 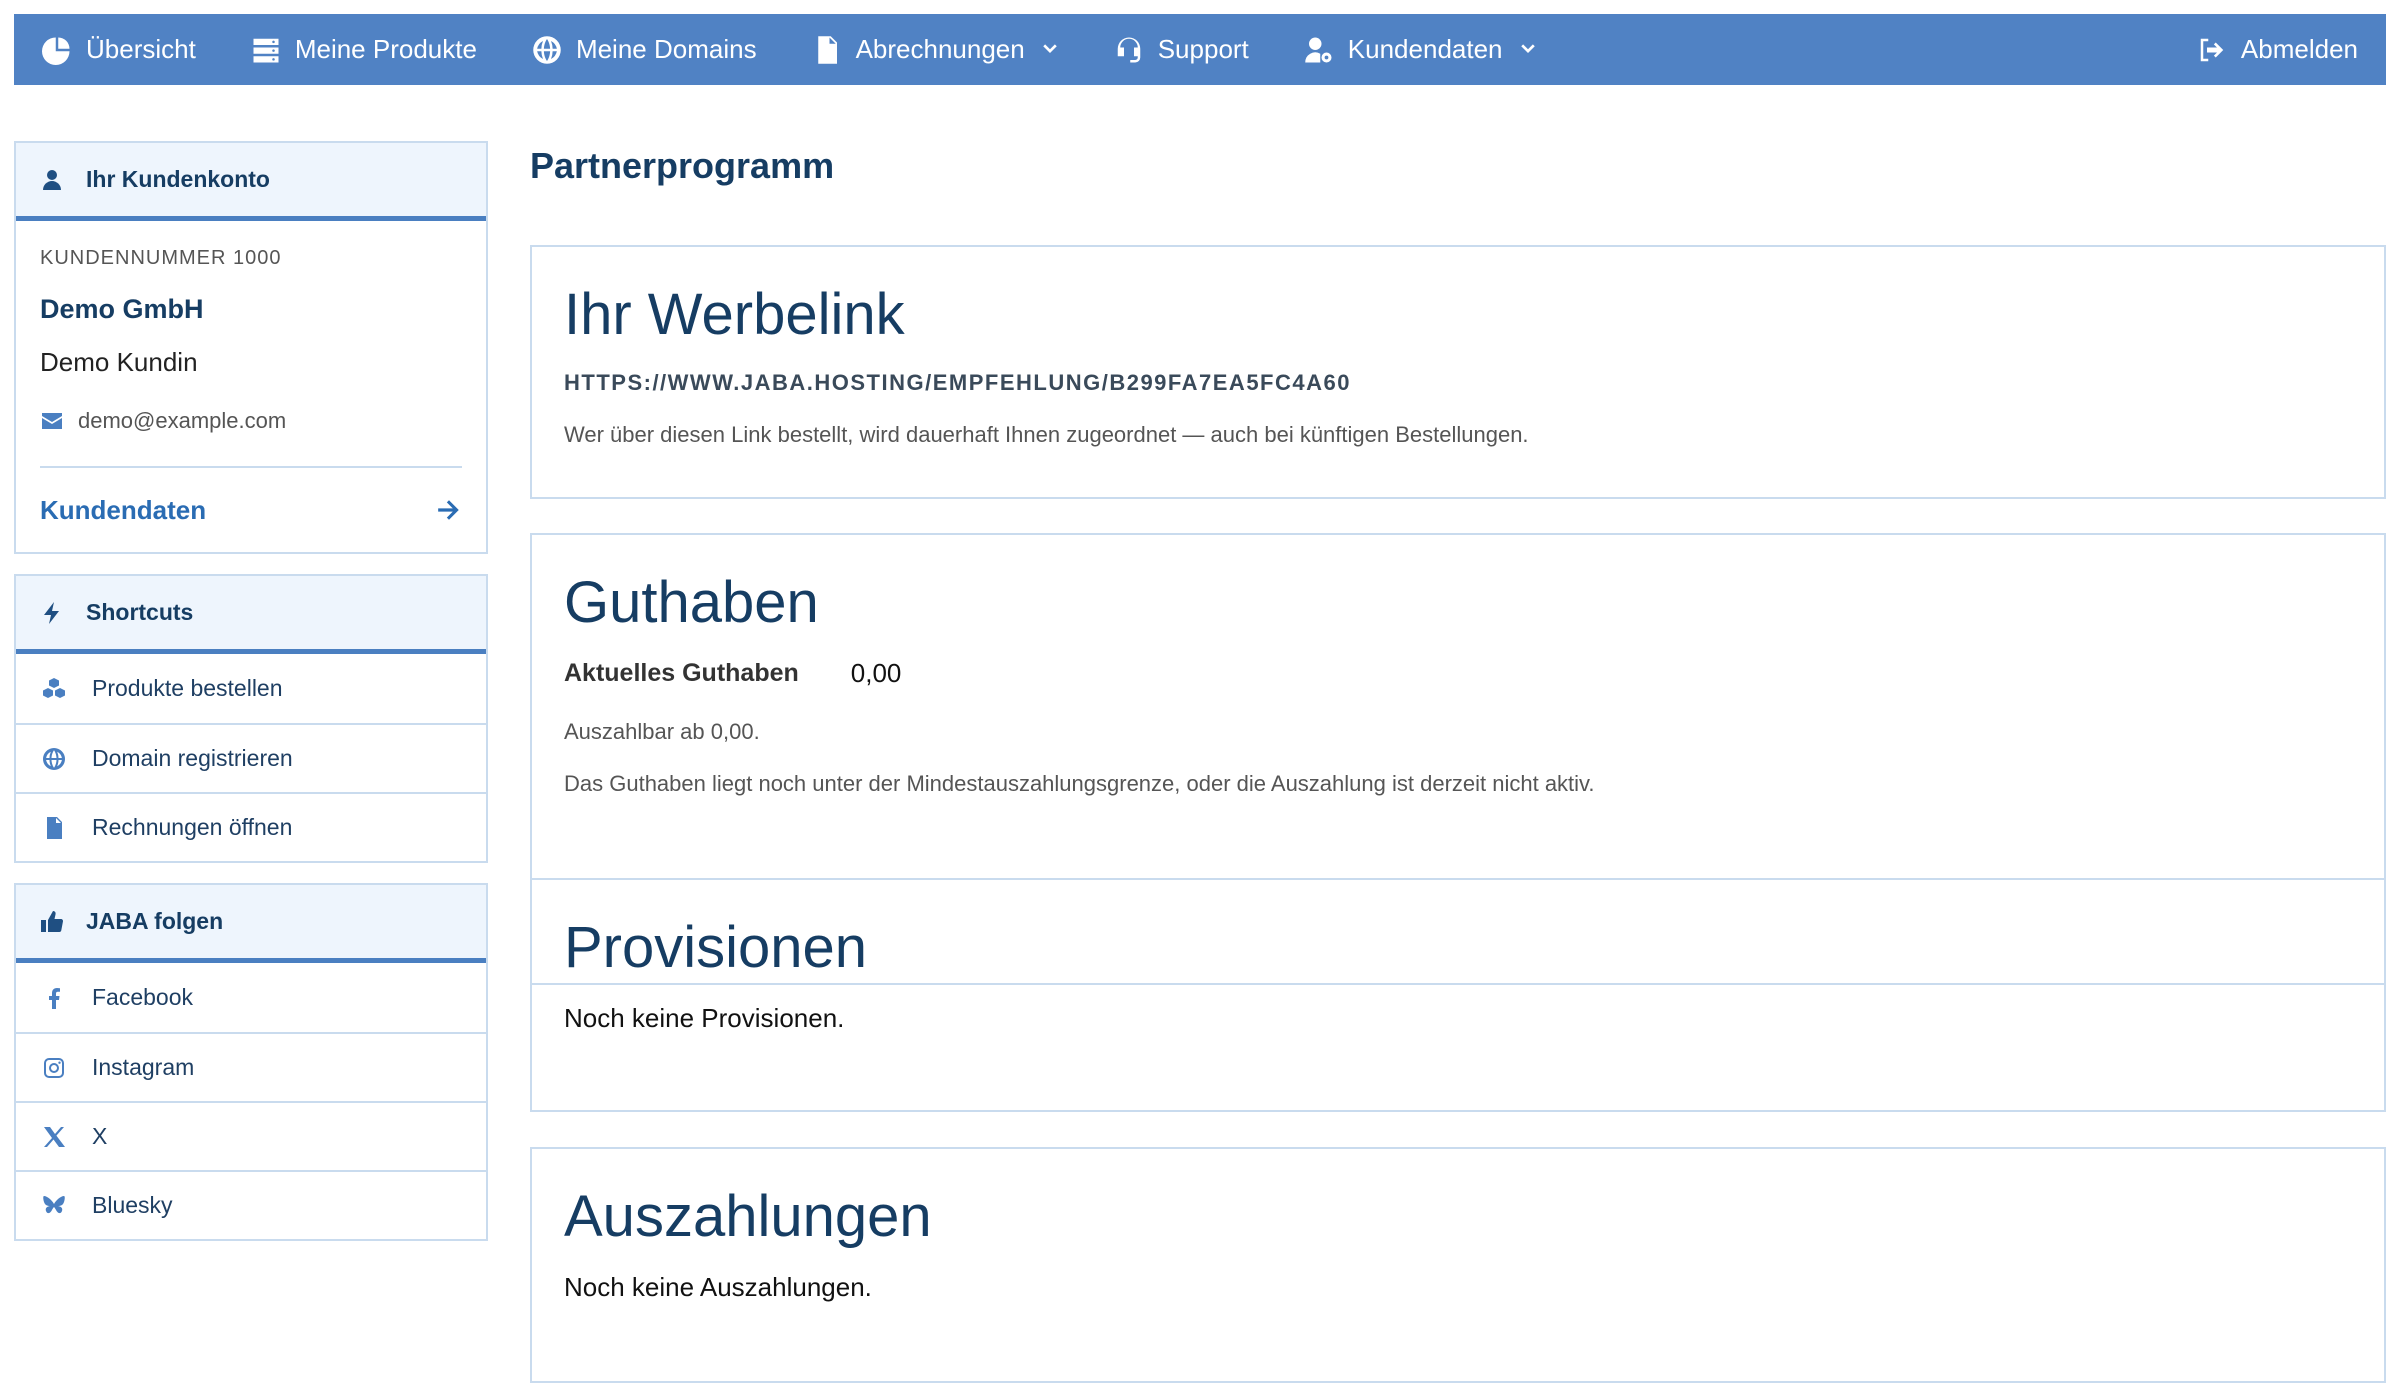 I want to click on email-row: demo@example.com, so click(x=251, y=421).